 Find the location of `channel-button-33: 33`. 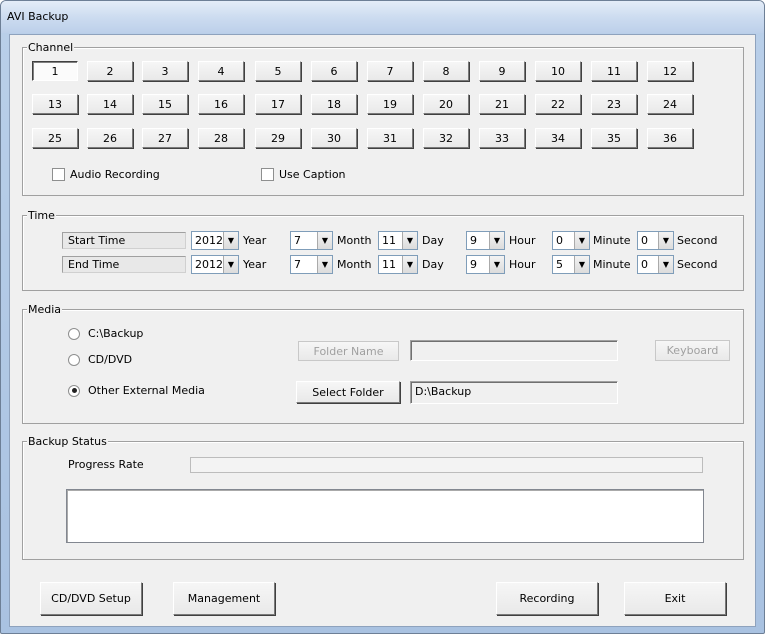

channel-button-33: 33 is located at coordinates (502, 138).